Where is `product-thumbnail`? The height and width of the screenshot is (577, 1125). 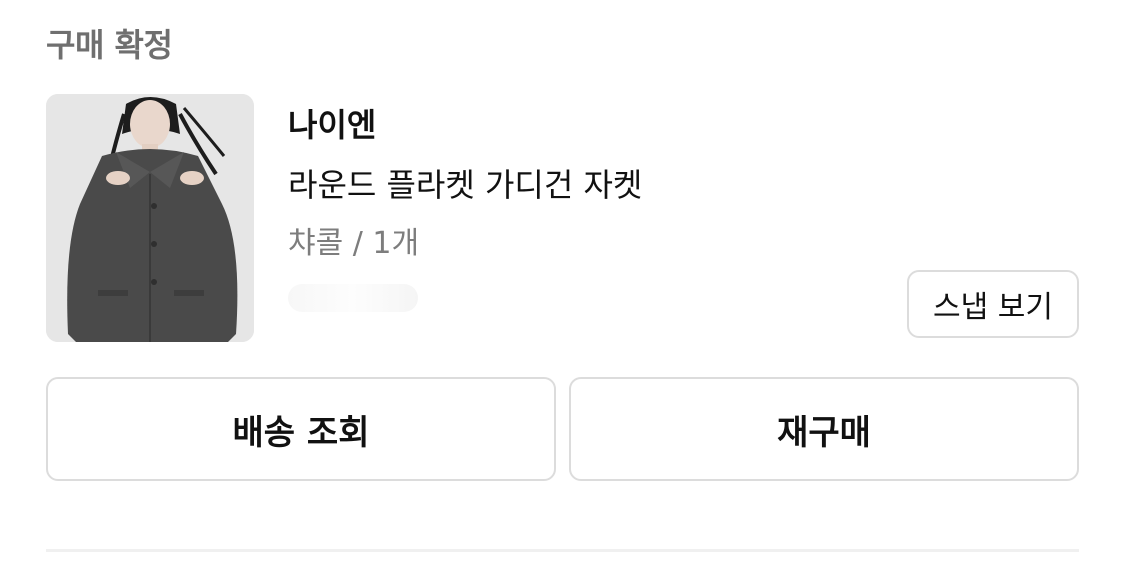
product-thumbnail is located at coordinates (150, 218).